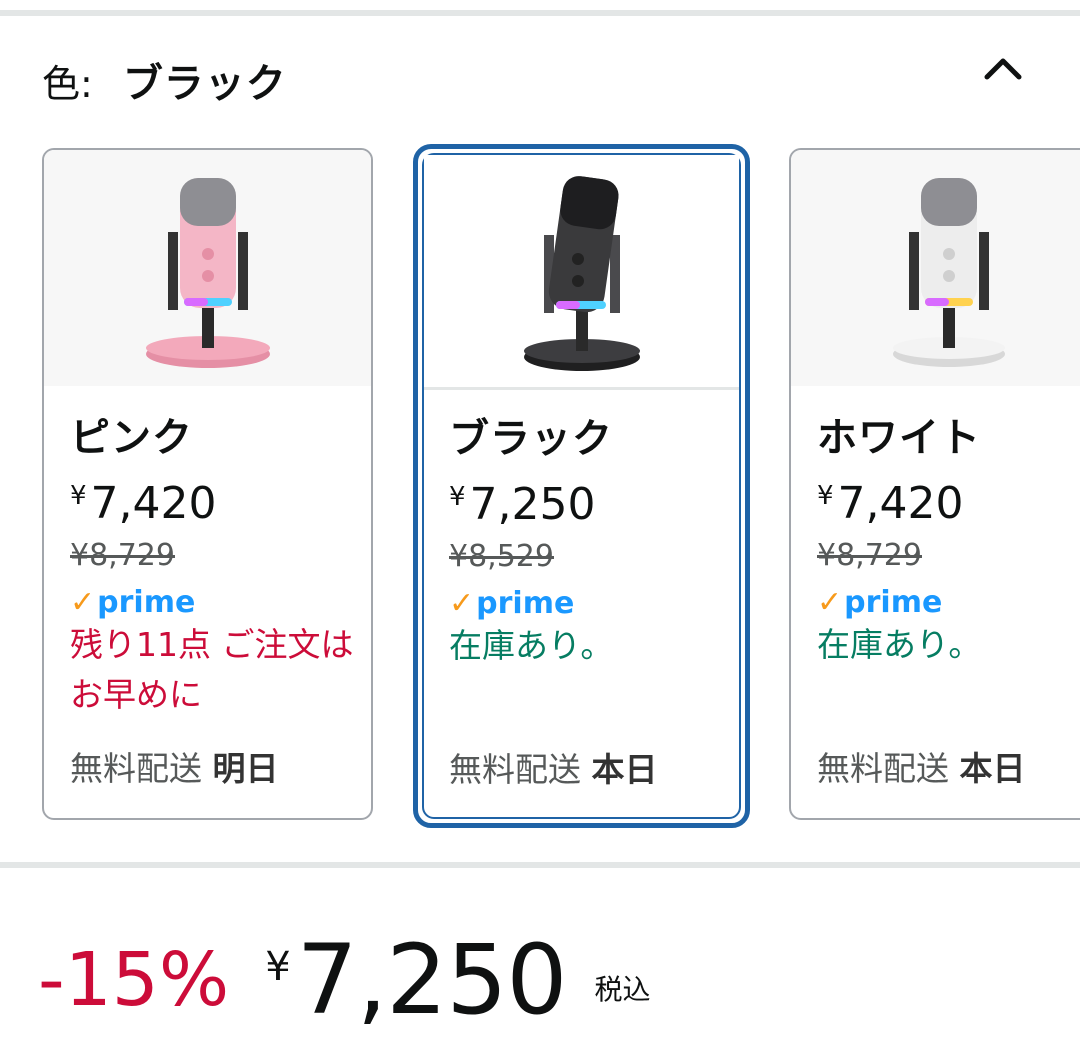  What do you see at coordinates (522, 504) in the screenshot?
I see `variant-price: ¥7,250` at bounding box center [522, 504].